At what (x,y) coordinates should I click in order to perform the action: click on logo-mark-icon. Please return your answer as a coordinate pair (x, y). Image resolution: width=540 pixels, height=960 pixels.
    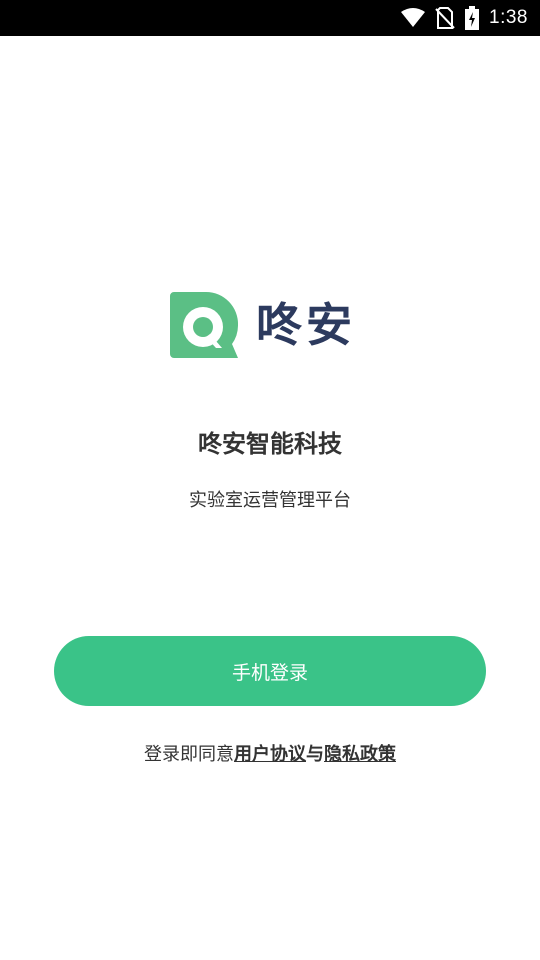
    Looking at the image, I should click on (204, 325).